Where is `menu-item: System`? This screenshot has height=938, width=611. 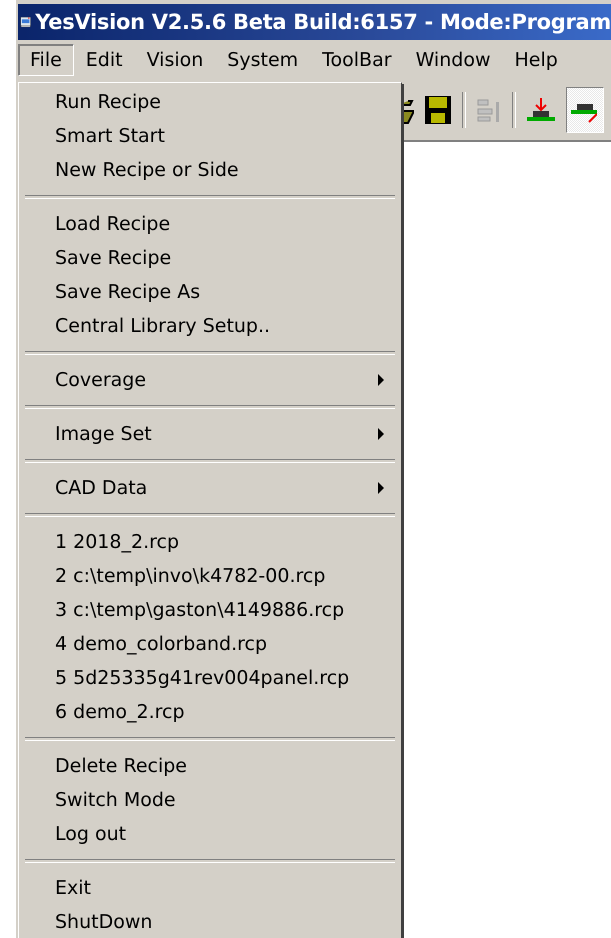 menu-item: System is located at coordinates (262, 60).